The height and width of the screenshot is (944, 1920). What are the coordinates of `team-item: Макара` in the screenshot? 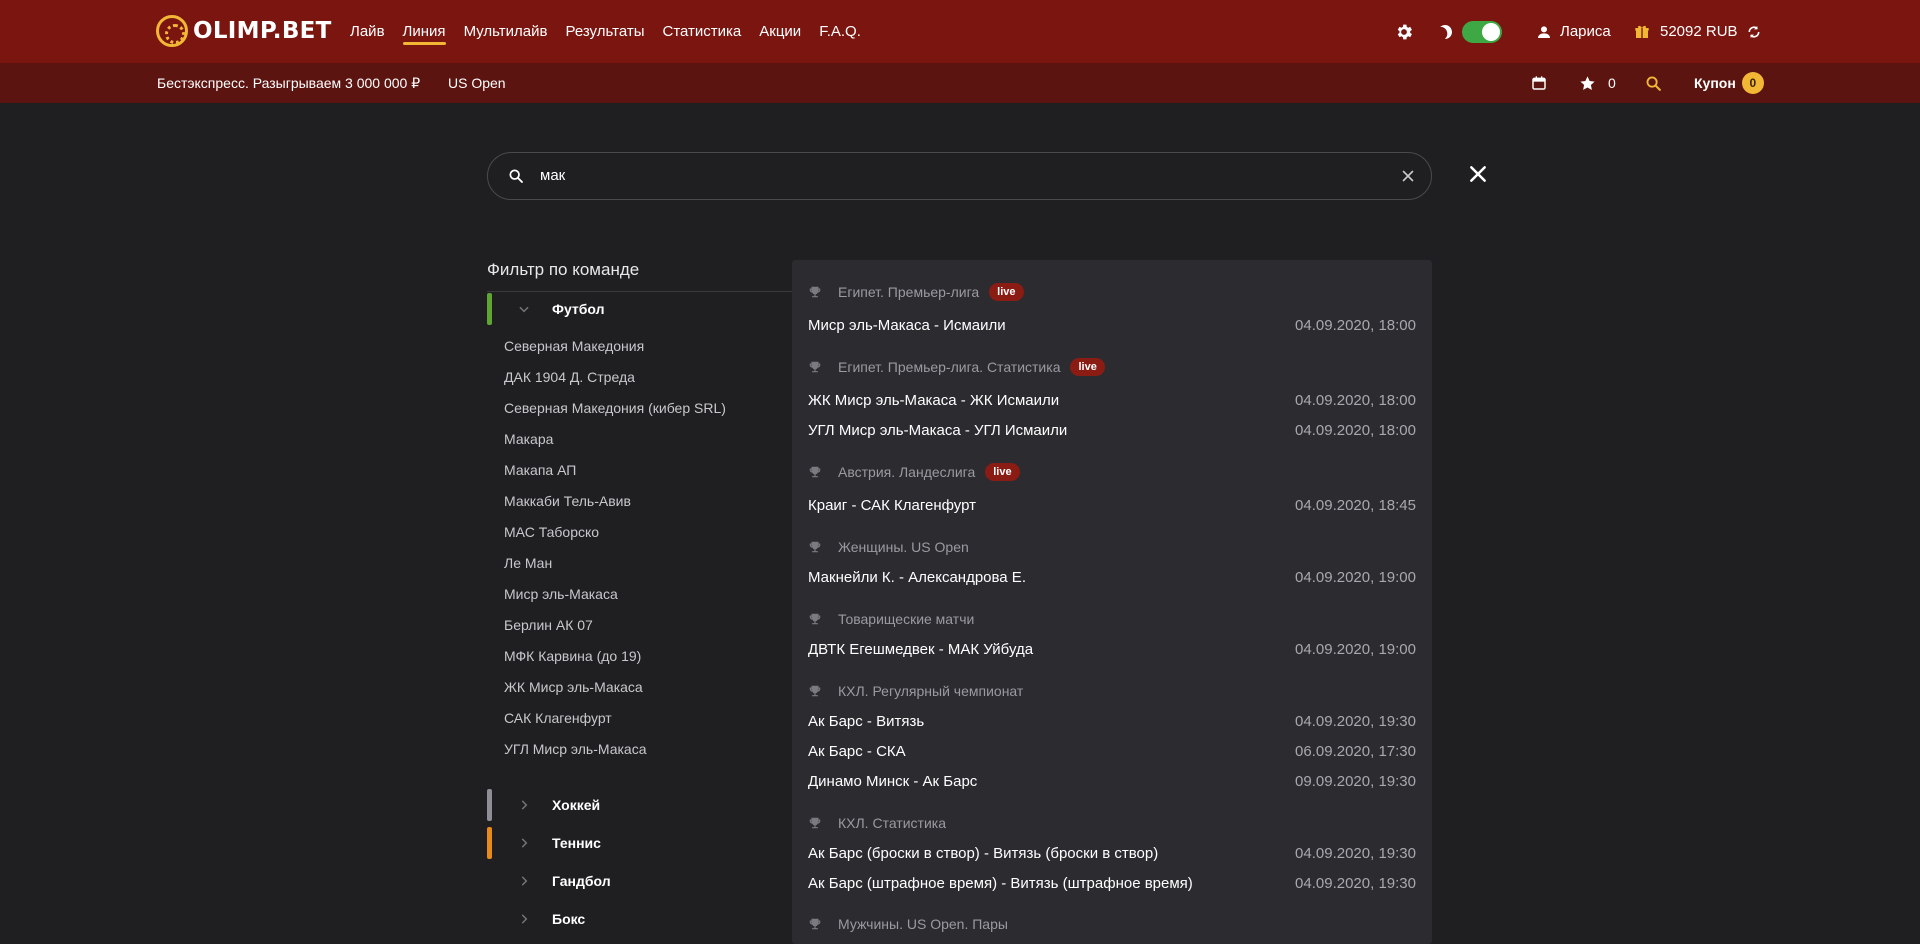 It's located at (528, 439).